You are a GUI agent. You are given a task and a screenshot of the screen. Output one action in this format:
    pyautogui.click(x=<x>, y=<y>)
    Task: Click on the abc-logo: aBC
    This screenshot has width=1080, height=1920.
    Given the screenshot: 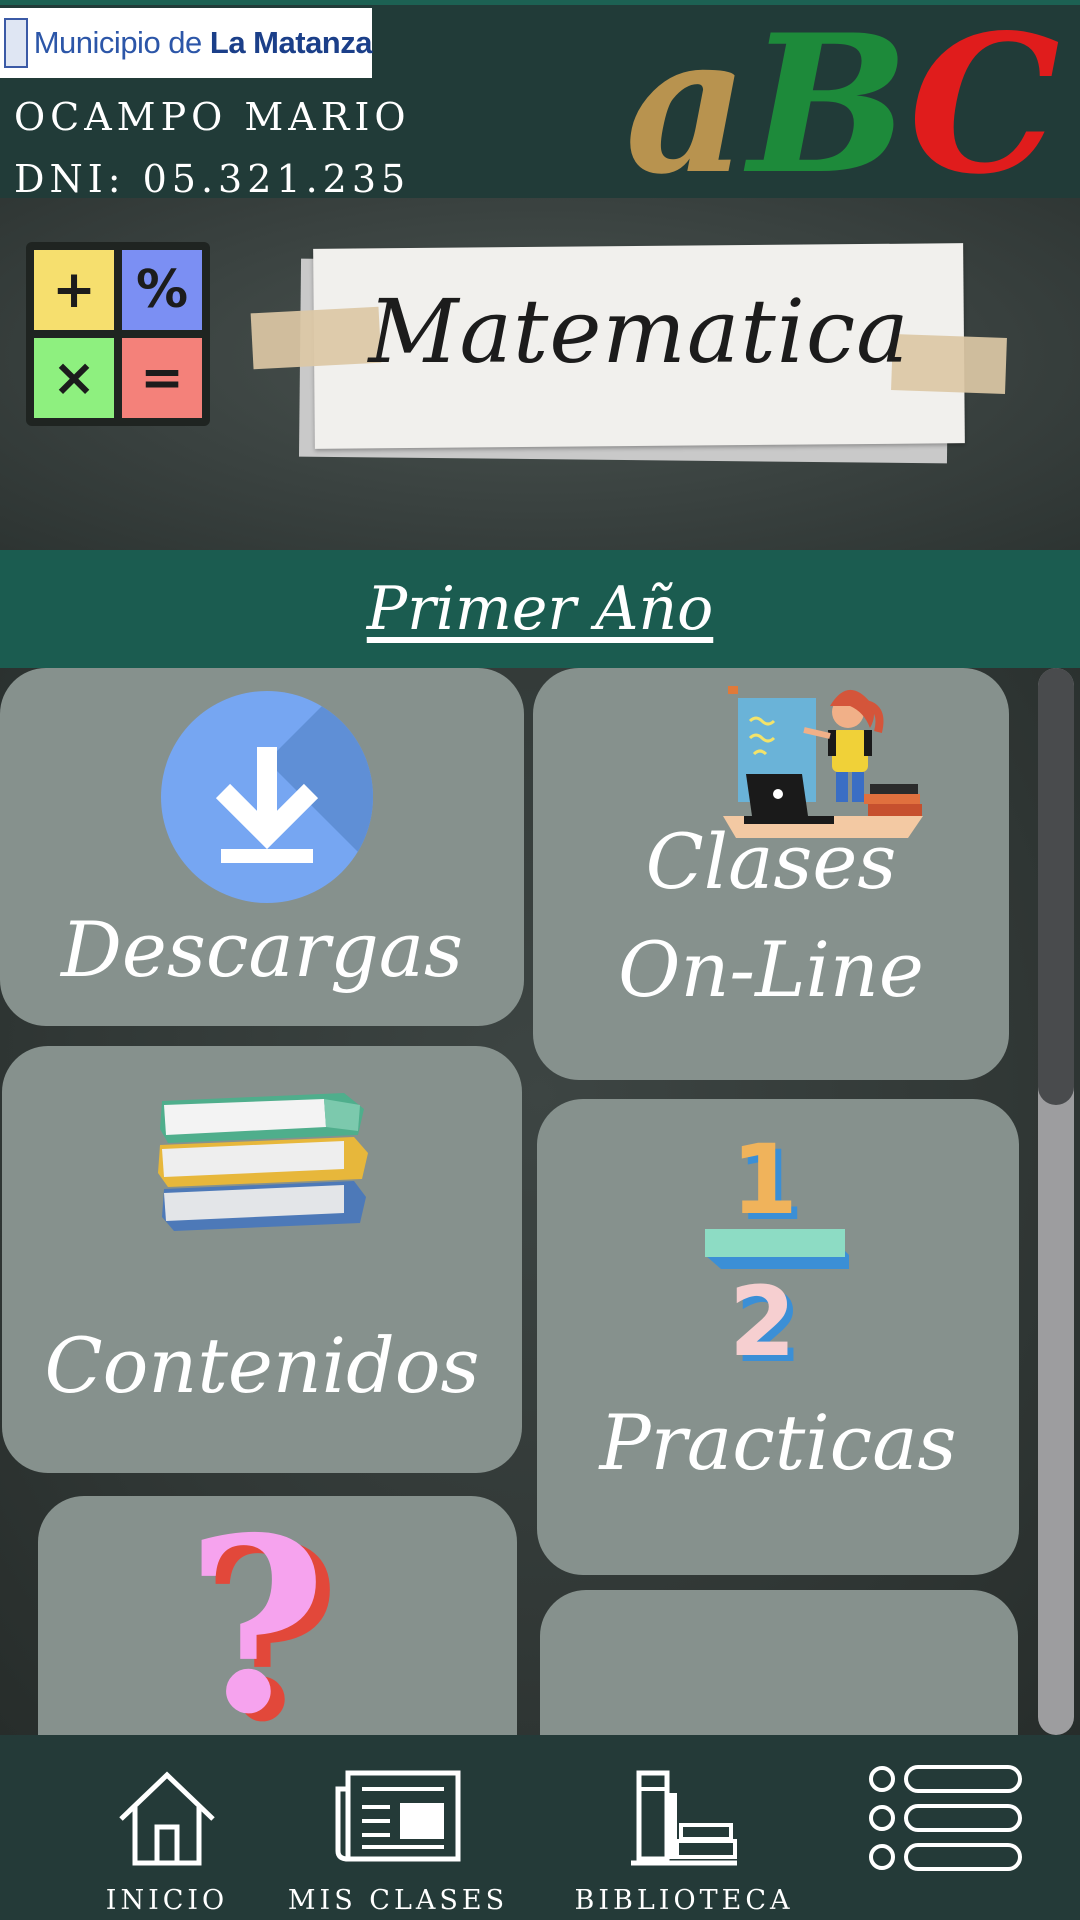 What is the action you would take?
    pyautogui.click(x=842, y=108)
    